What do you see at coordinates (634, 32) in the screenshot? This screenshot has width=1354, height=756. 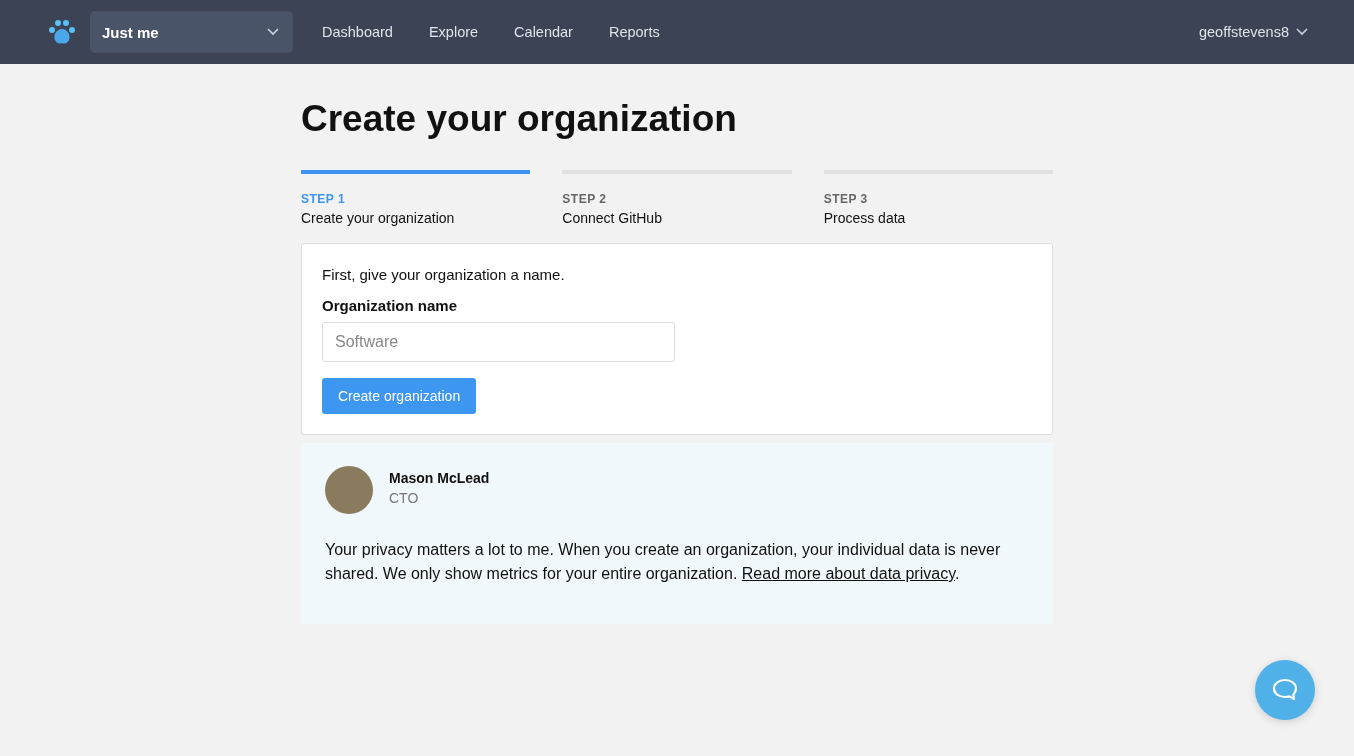 I see `nav-link: Reports` at bounding box center [634, 32].